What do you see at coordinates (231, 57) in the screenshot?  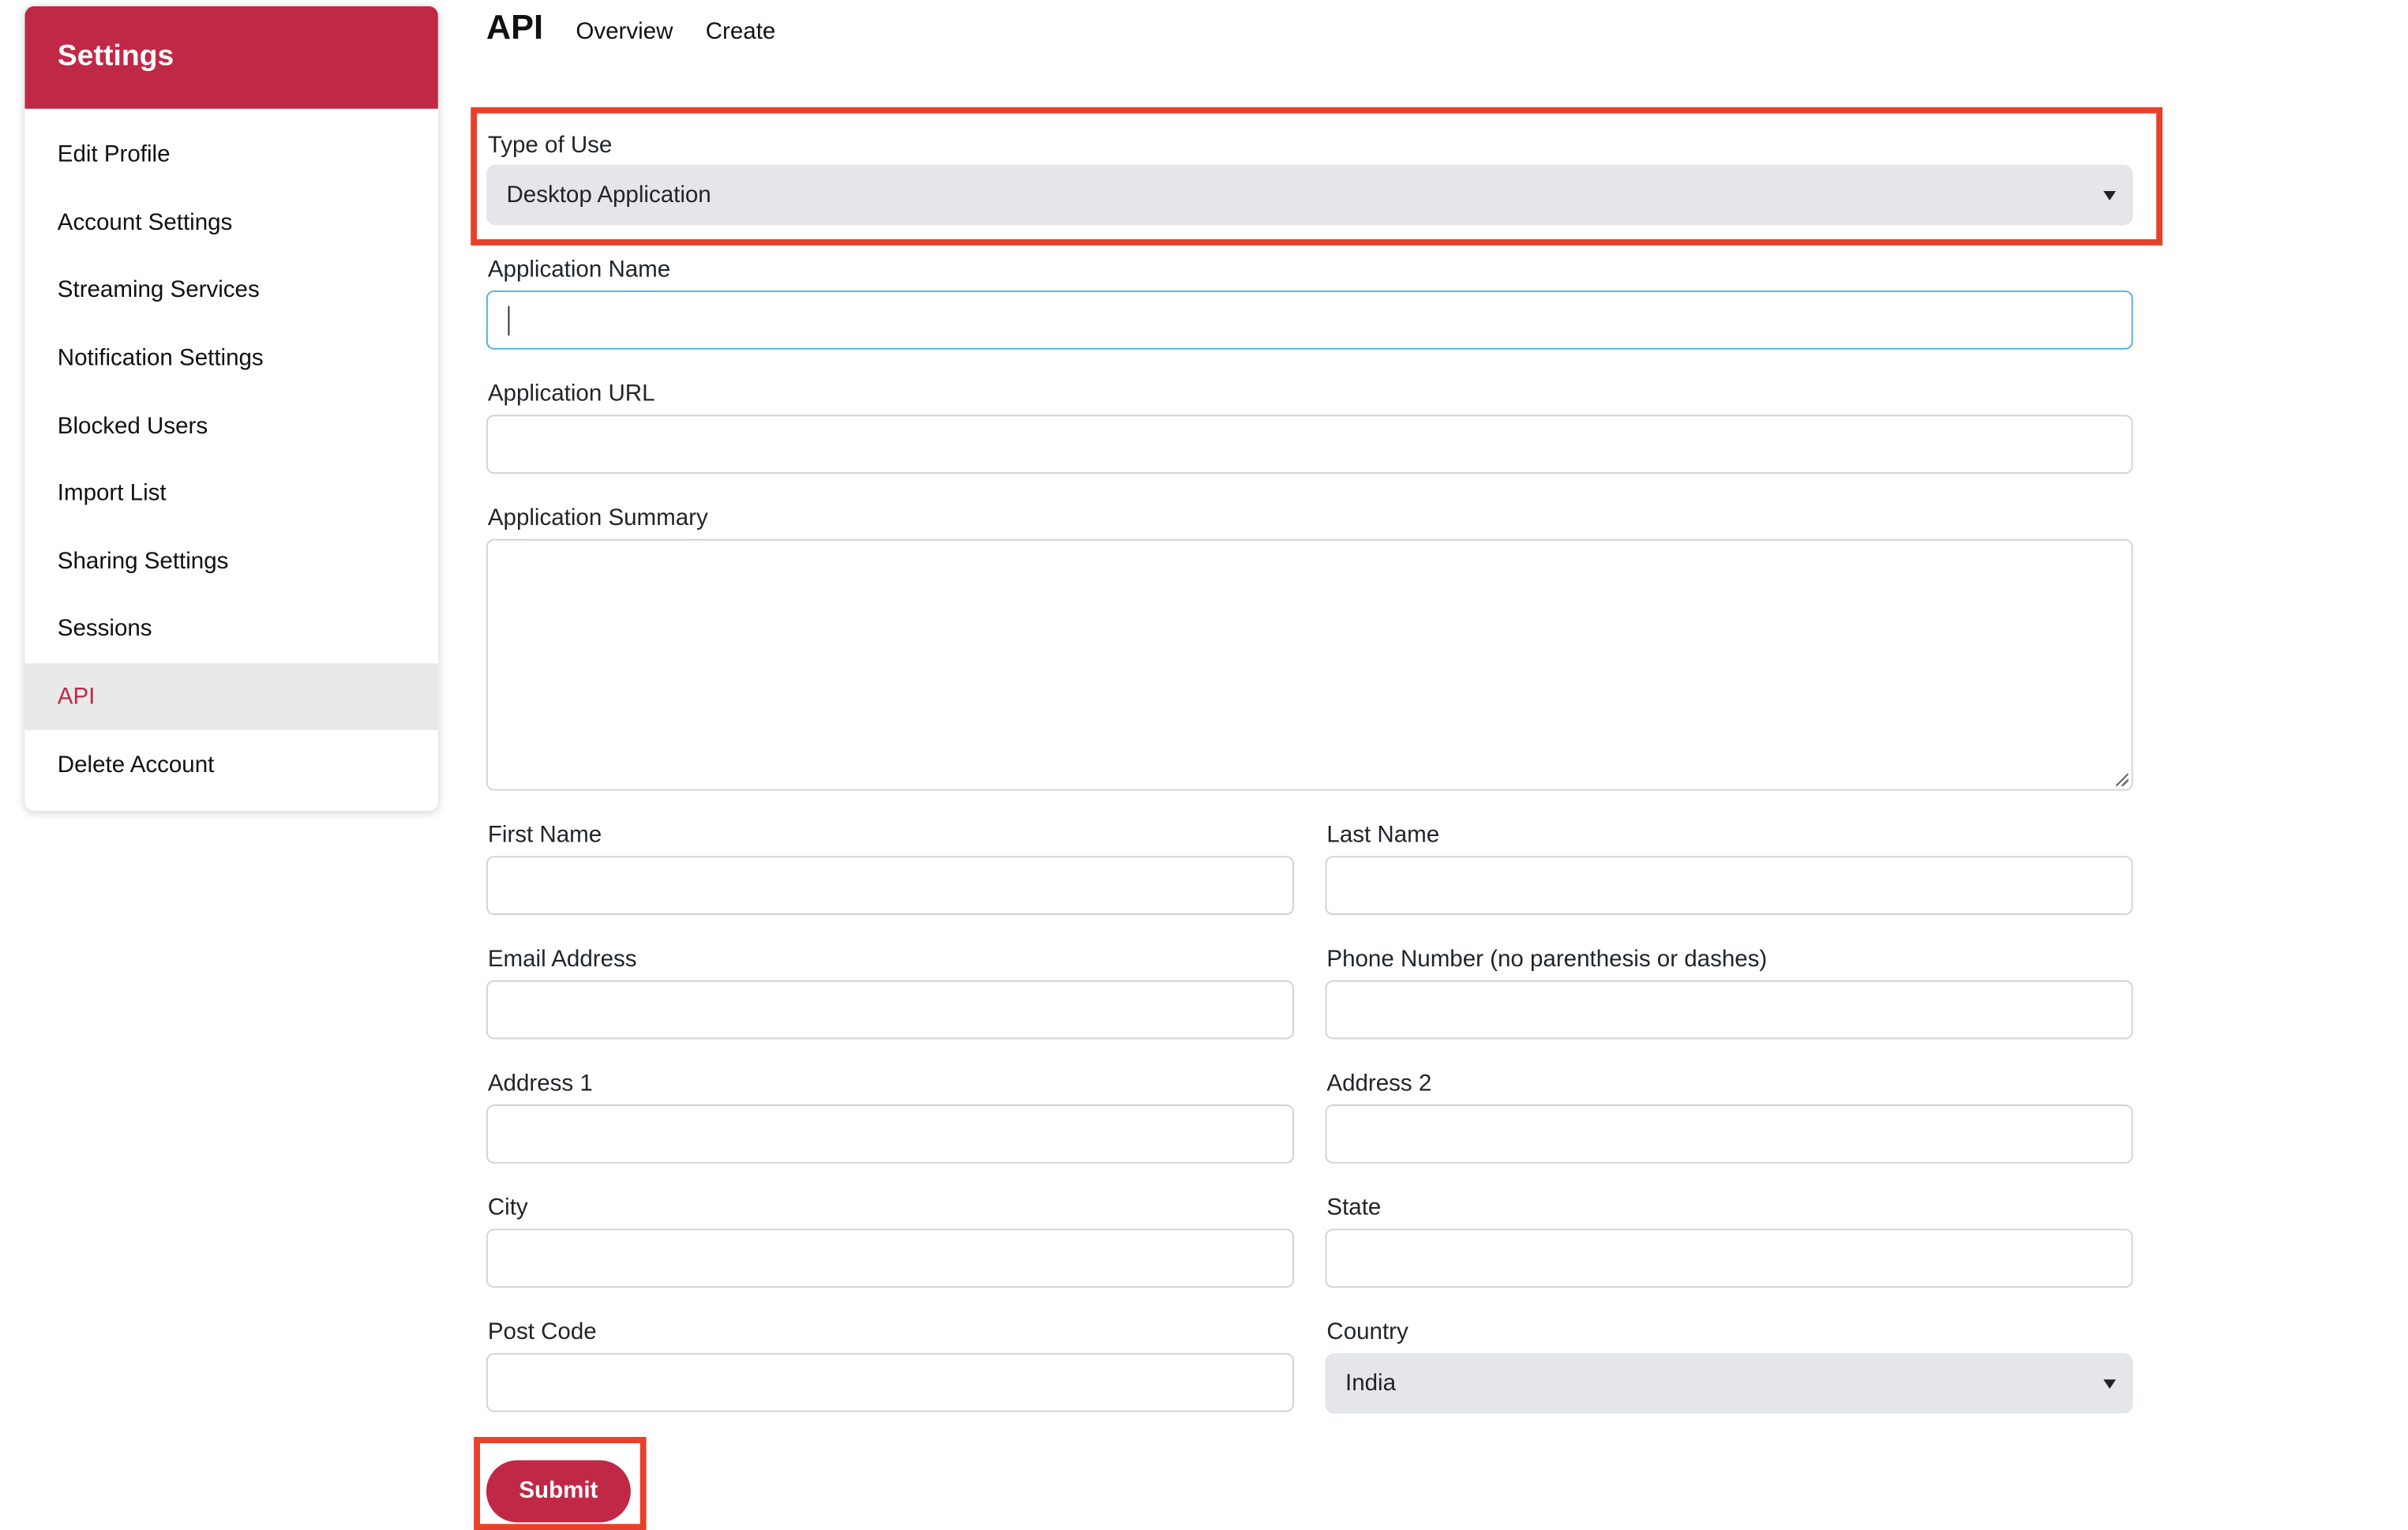 I see `sidebar-title: Settings` at bounding box center [231, 57].